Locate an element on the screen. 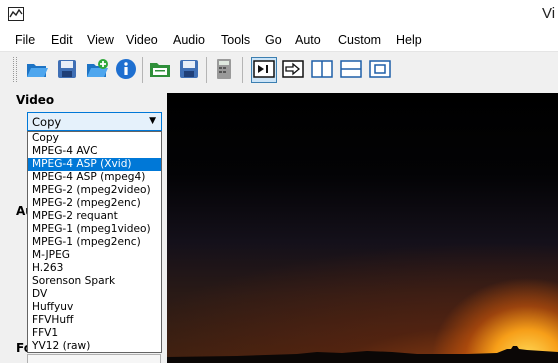 Image resolution: width=558 pixels, height=363 pixels. codec-option-mpeg1-mpeg2enc: MPEG-1 (mpeg2enc) is located at coordinates (94, 242).